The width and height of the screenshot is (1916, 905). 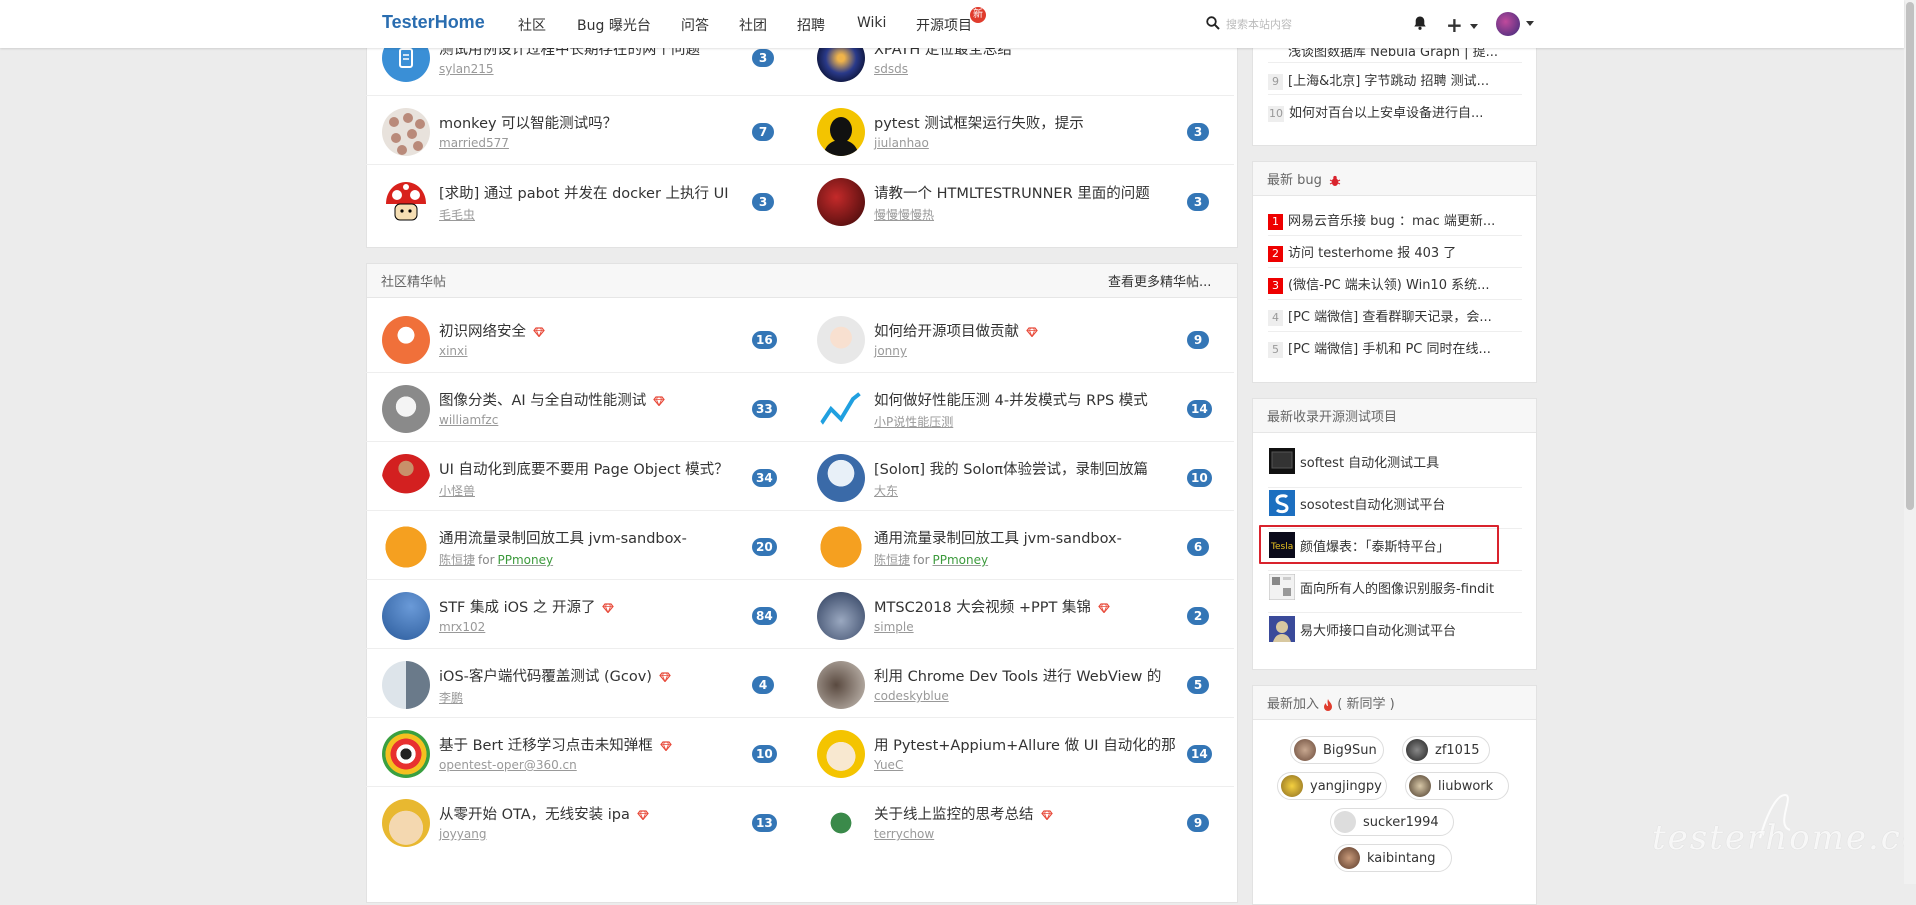 I want to click on topic-author: 毛毛虫, so click(x=457, y=214).